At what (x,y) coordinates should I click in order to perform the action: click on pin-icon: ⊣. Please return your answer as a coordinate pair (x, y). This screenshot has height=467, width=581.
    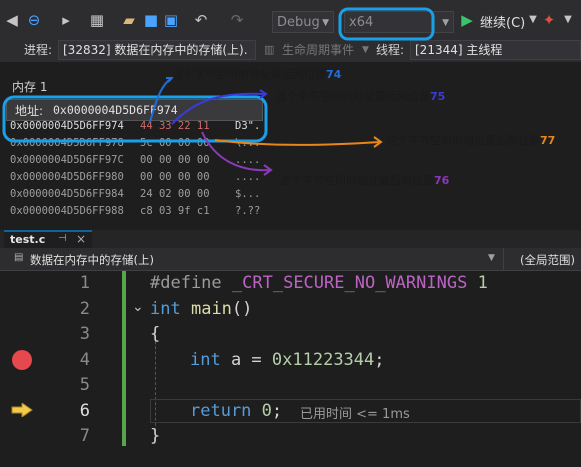
    Looking at the image, I should click on (62, 238).